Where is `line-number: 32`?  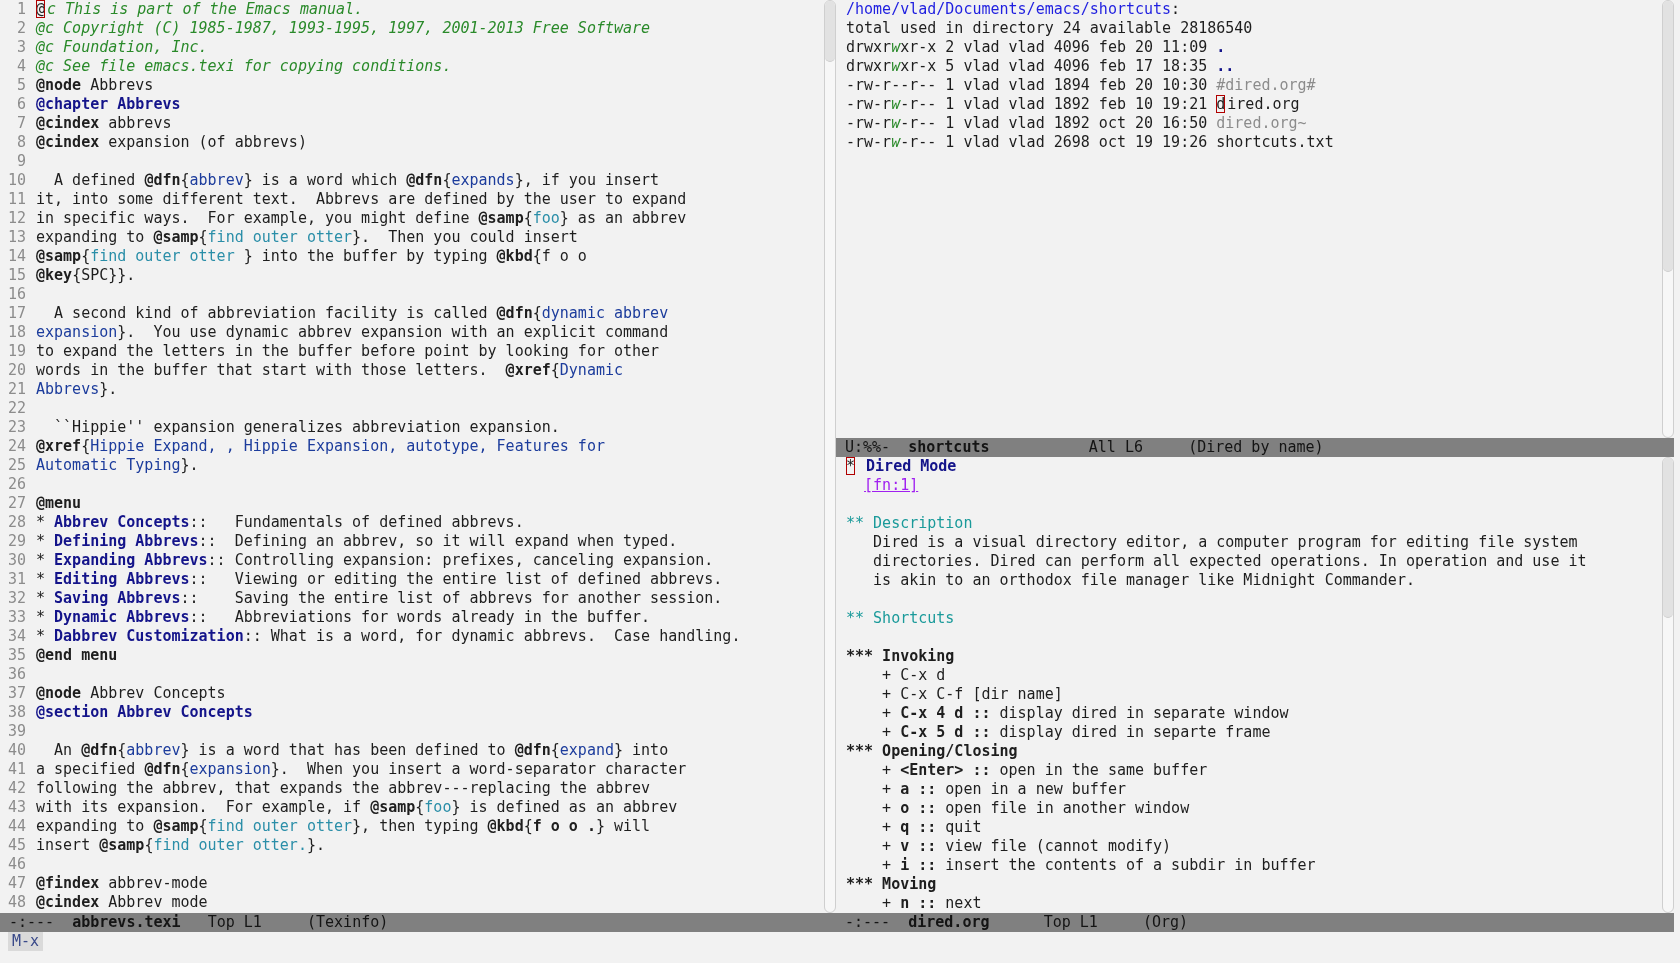
line-number: 32 is located at coordinates (16, 598).